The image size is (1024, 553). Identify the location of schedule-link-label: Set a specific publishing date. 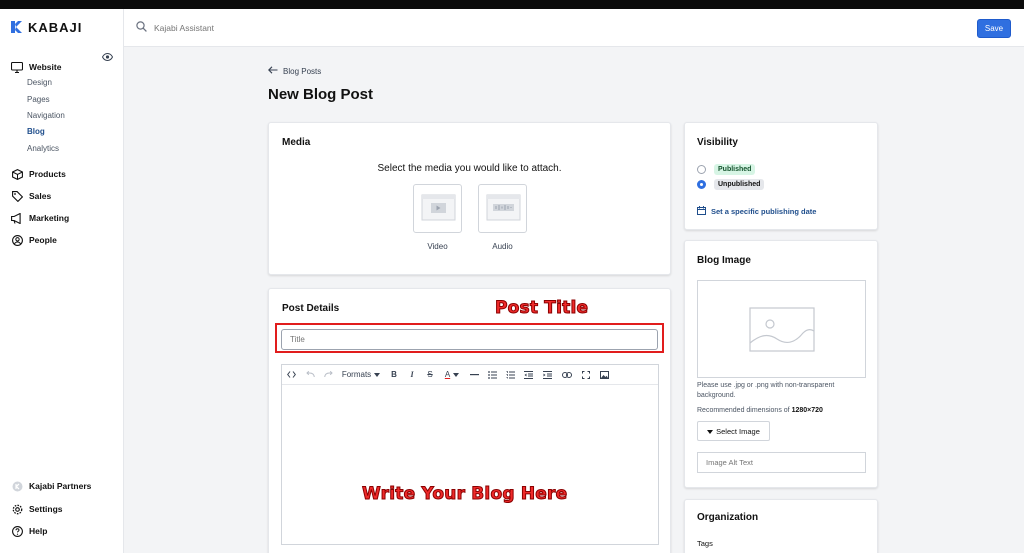
(764, 211).